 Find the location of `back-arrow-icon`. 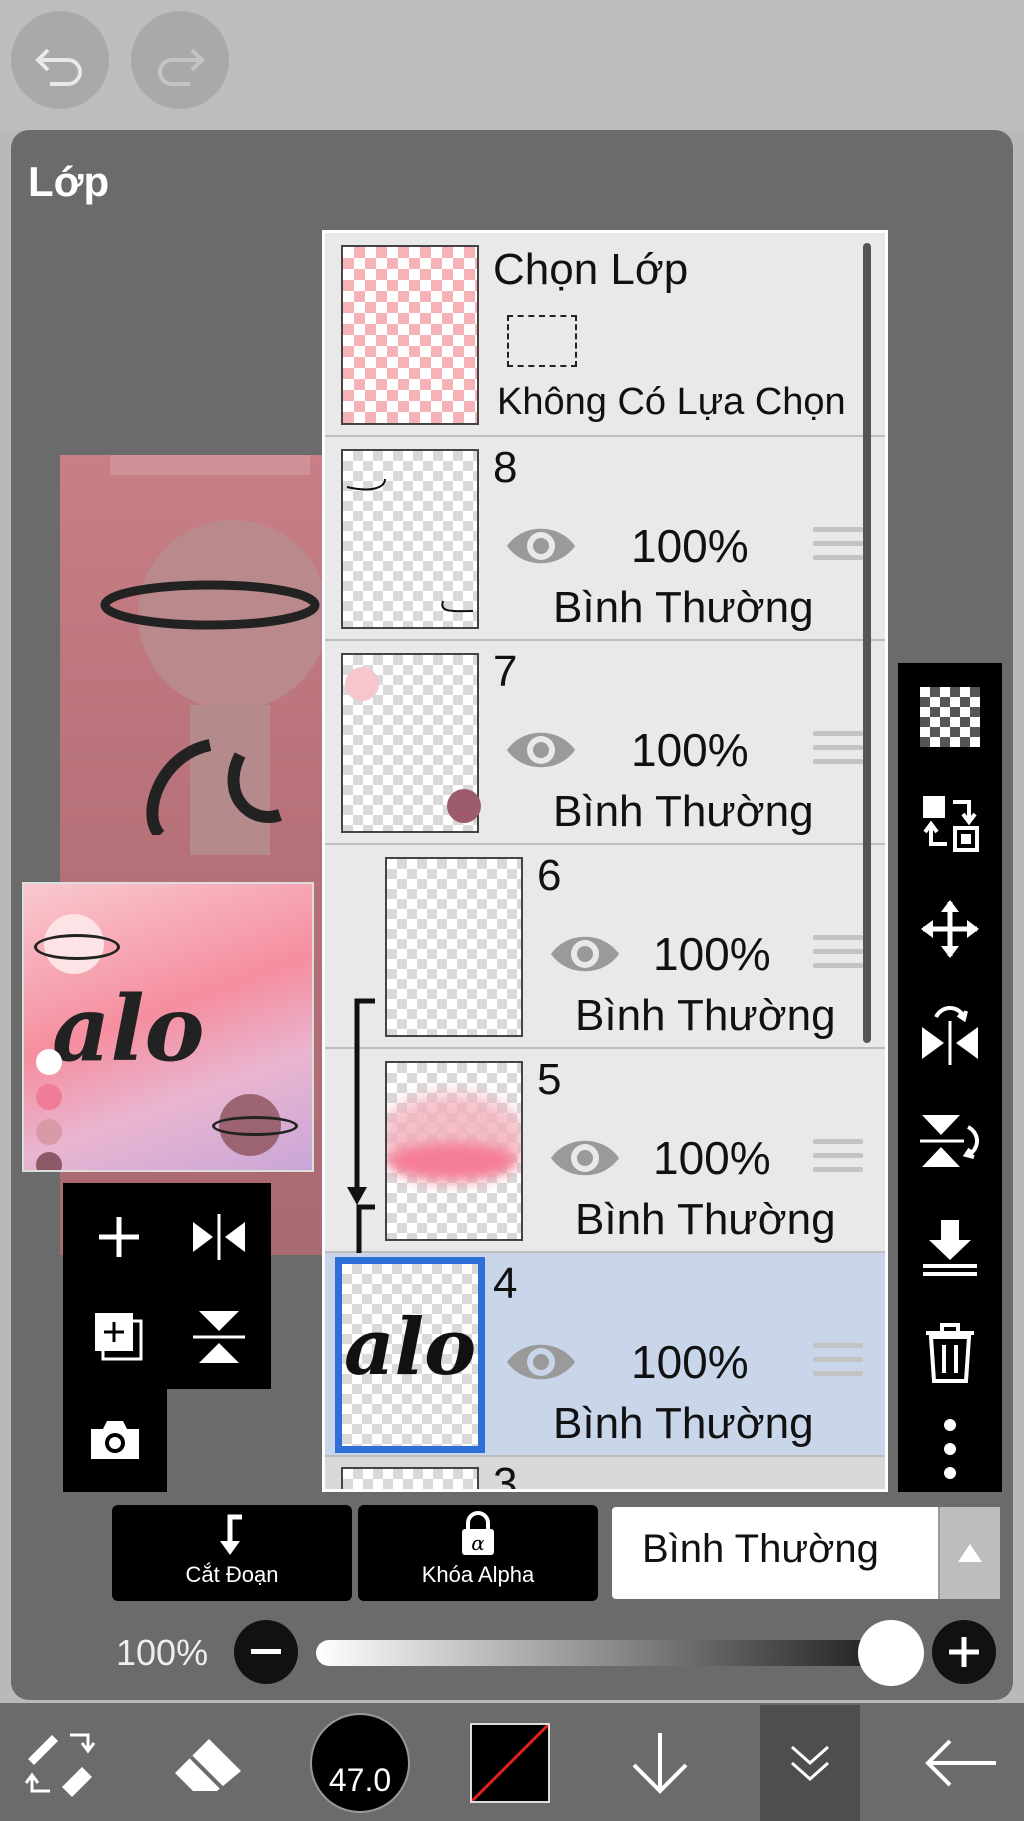

back-arrow-icon is located at coordinates (960, 1763).